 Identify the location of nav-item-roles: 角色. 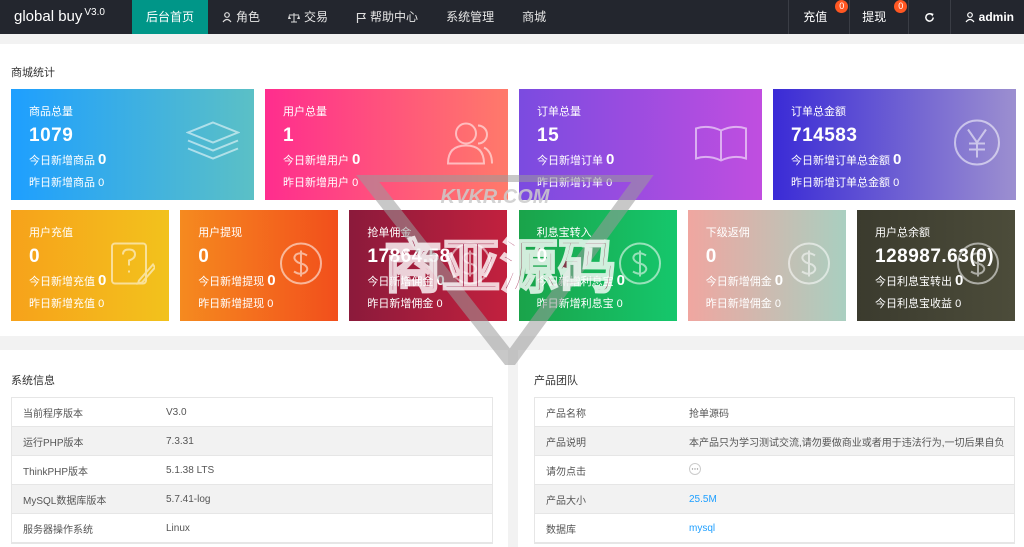
(241, 17).